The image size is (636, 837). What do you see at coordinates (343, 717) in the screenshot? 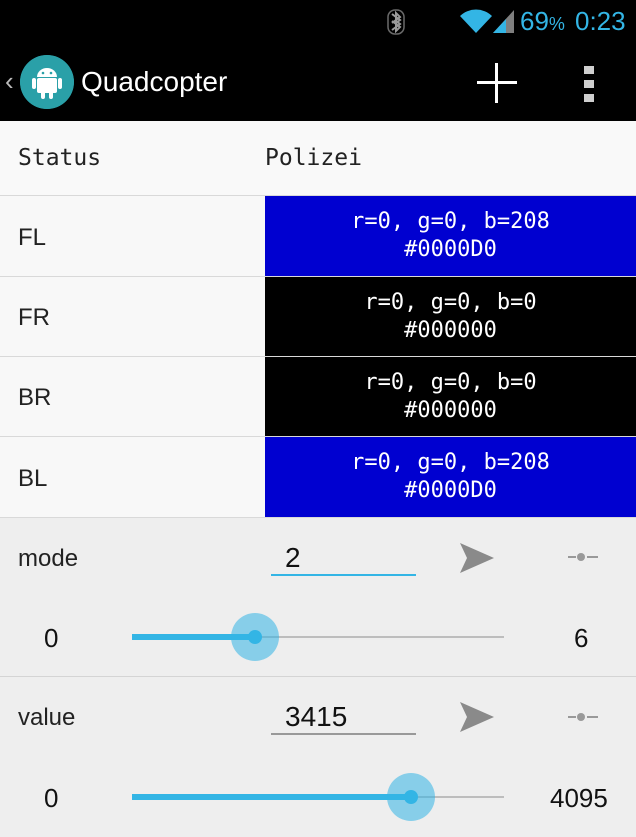
I see `value-input: 3415` at bounding box center [343, 717].